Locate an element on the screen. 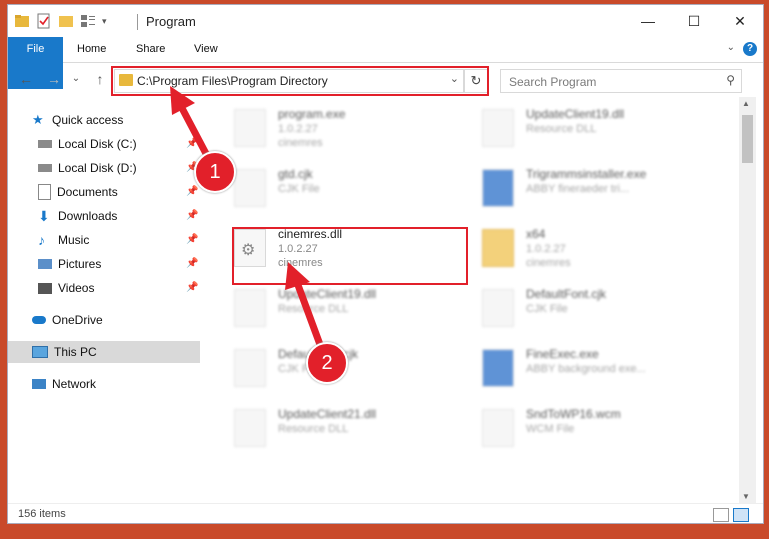 This screenshot has width=769, height=539. step-1-badge: 1 is located at coordinates (215, 172).